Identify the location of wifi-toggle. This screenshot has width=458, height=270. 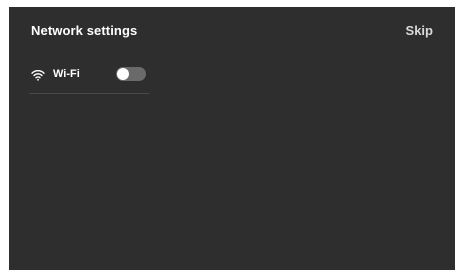
(131, 74).